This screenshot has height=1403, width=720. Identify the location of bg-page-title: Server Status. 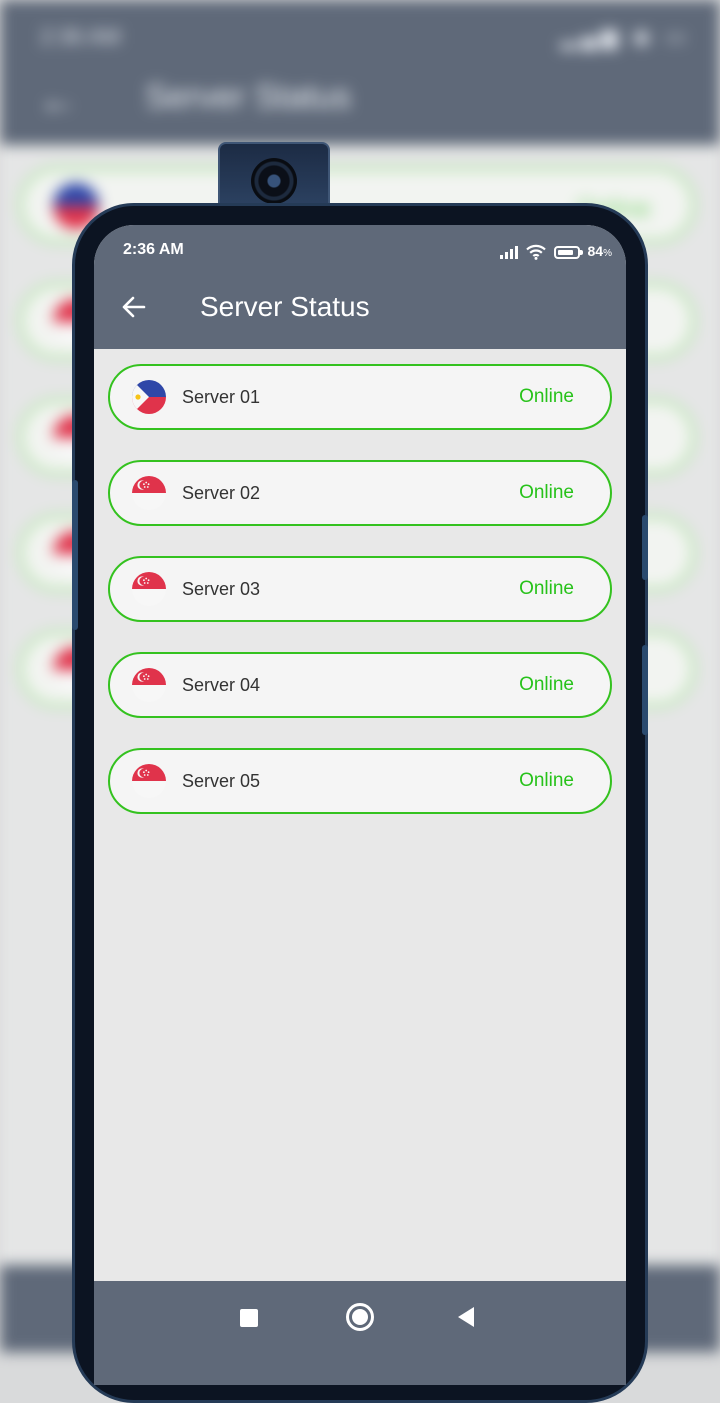
(248, 97).